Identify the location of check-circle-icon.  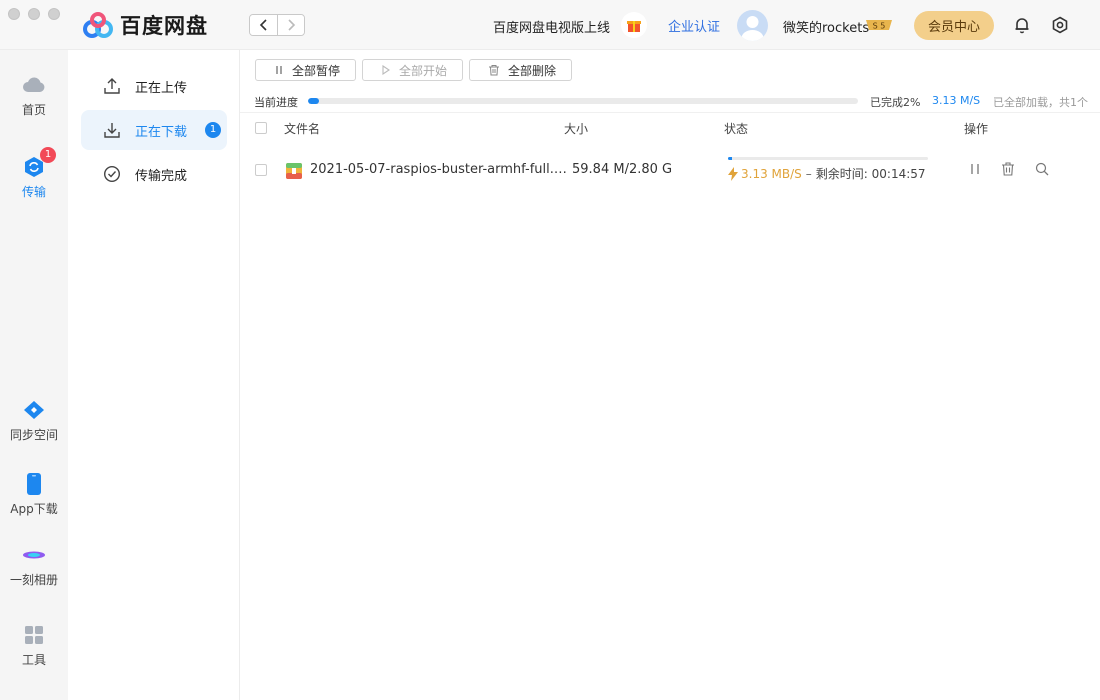
(112, 174).